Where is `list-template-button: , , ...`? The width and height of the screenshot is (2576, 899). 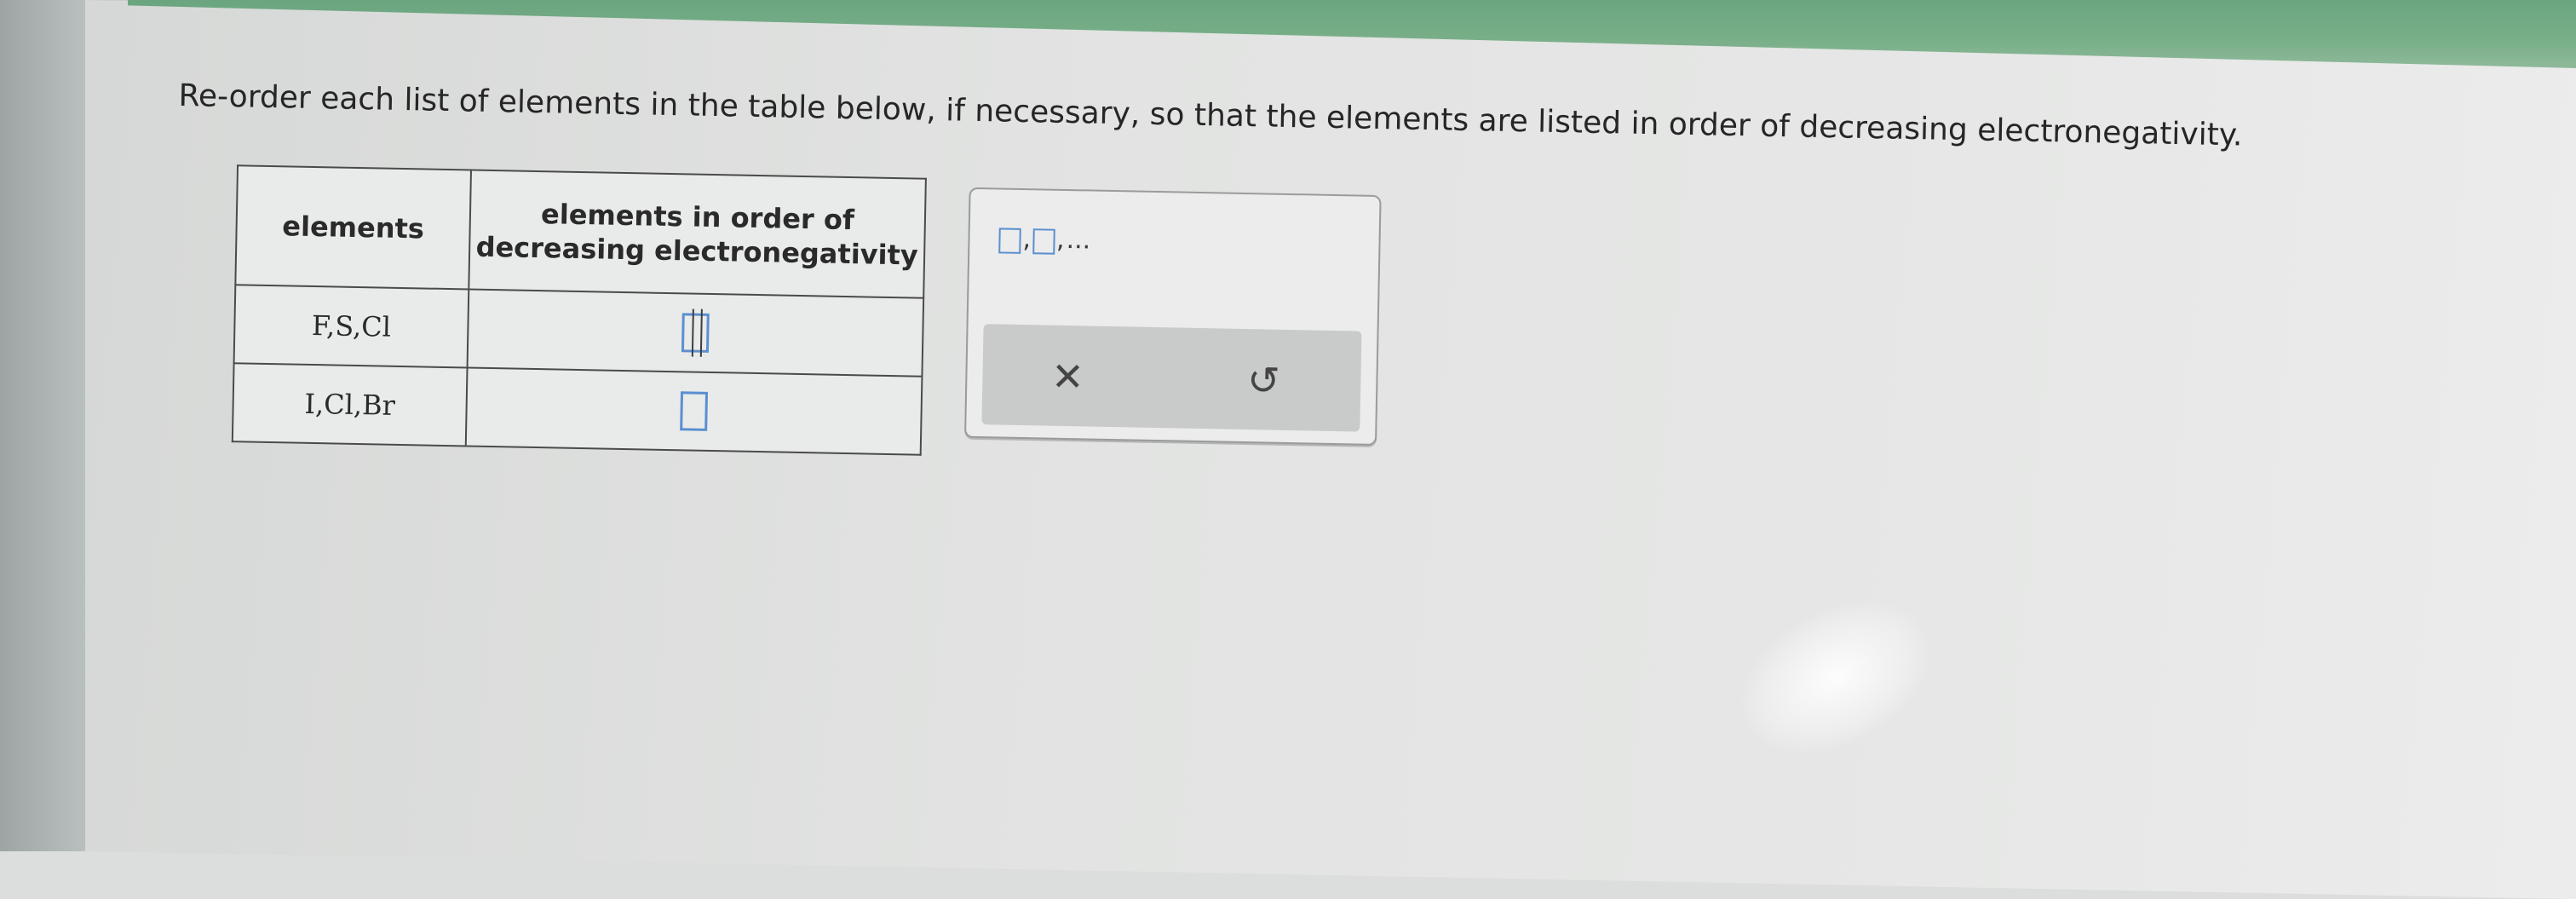
list-template-button: , , ... is located at coordinates (1044, 240).